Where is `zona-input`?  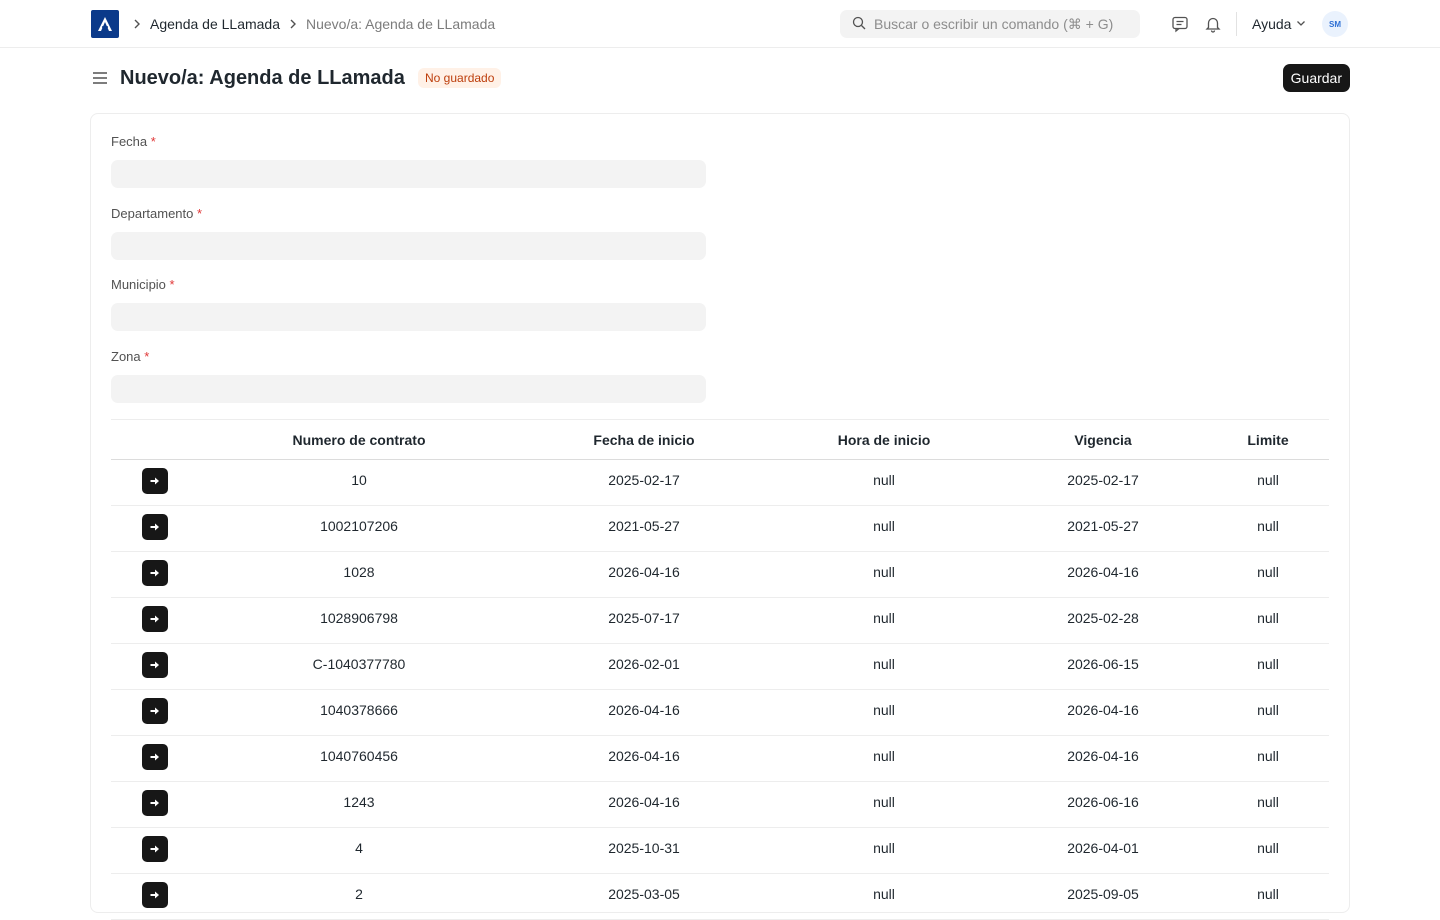
zona-input is located at coordinates (408, 389).